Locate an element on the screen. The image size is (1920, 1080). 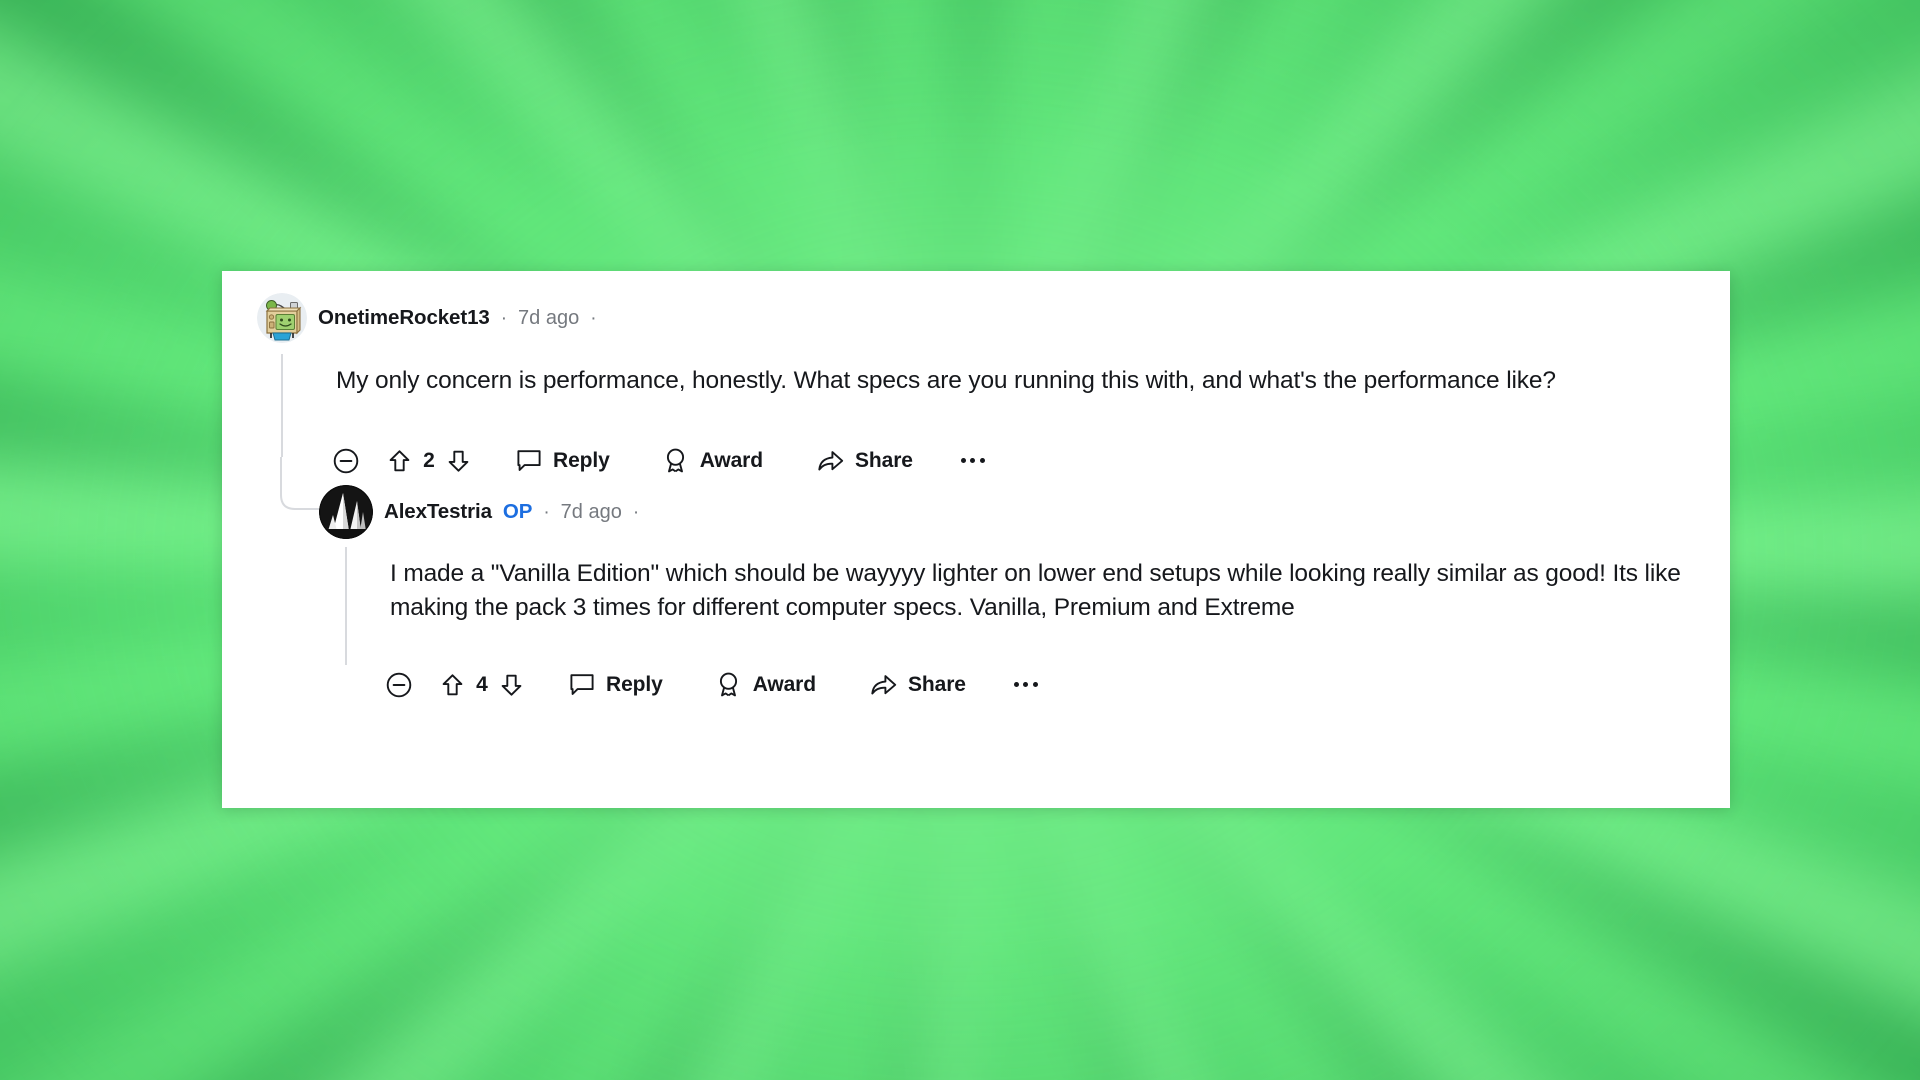
comment-author: AlexTestria is located at coordinates (438, 512).